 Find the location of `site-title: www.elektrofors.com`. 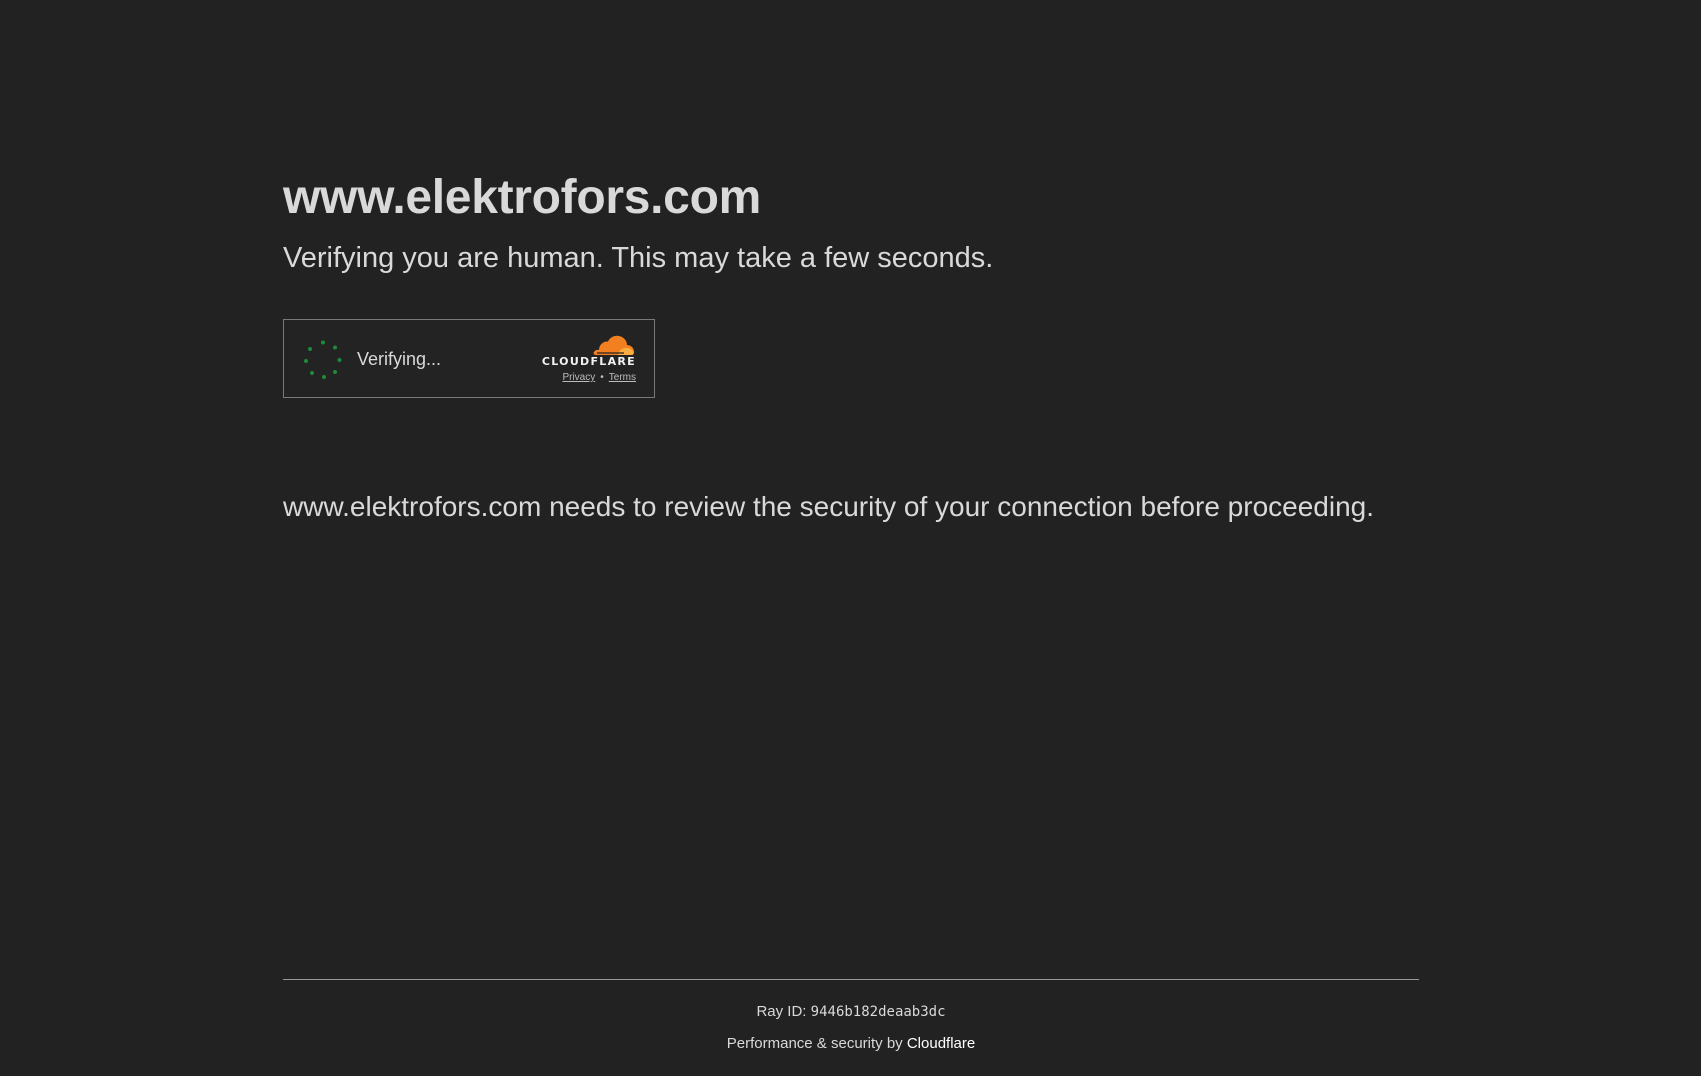

site-title: www.elektrofors.com is located at coordinates (522, 197).